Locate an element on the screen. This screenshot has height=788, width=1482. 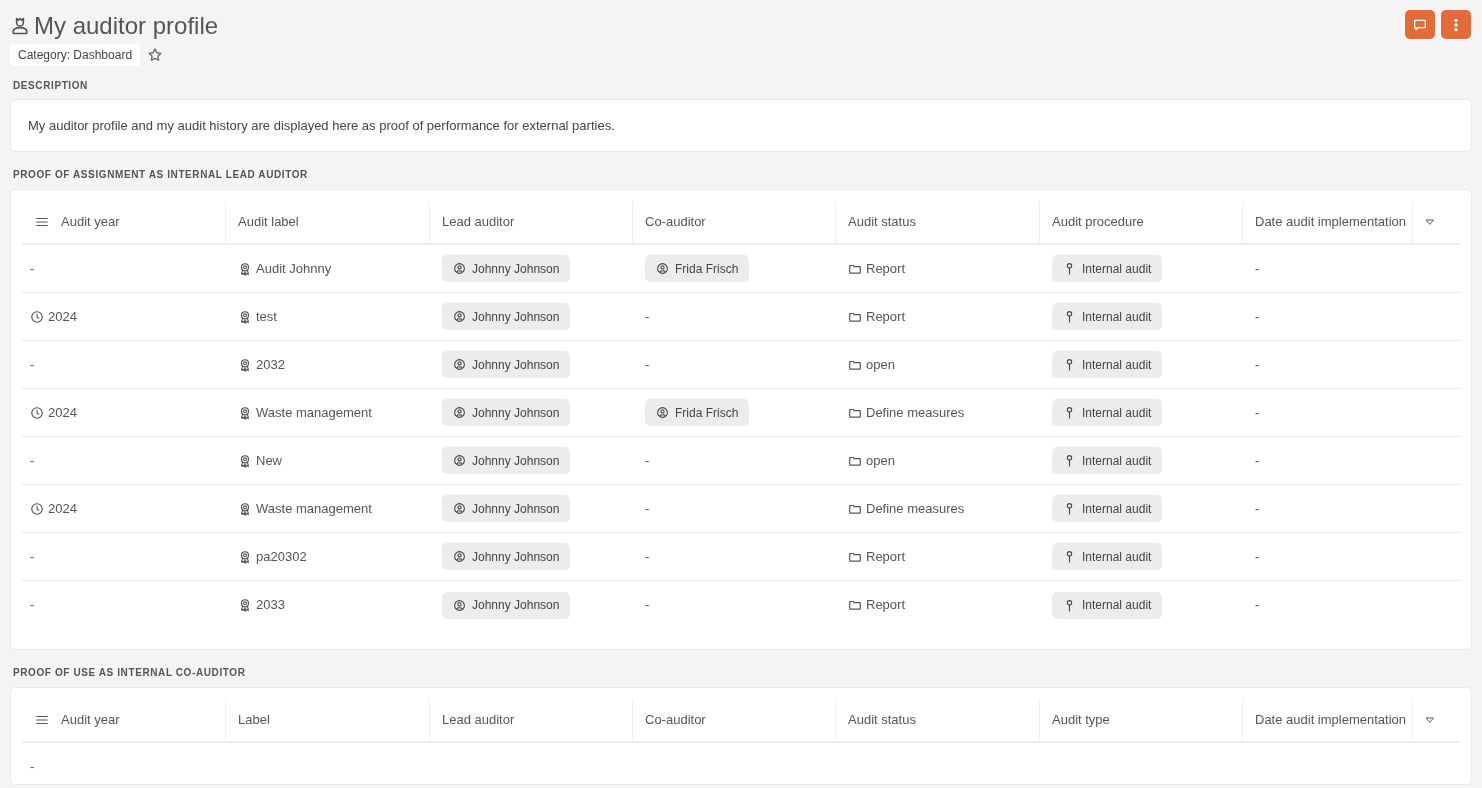
table-cell-text: 2032 is located at coordinates (270, 364).